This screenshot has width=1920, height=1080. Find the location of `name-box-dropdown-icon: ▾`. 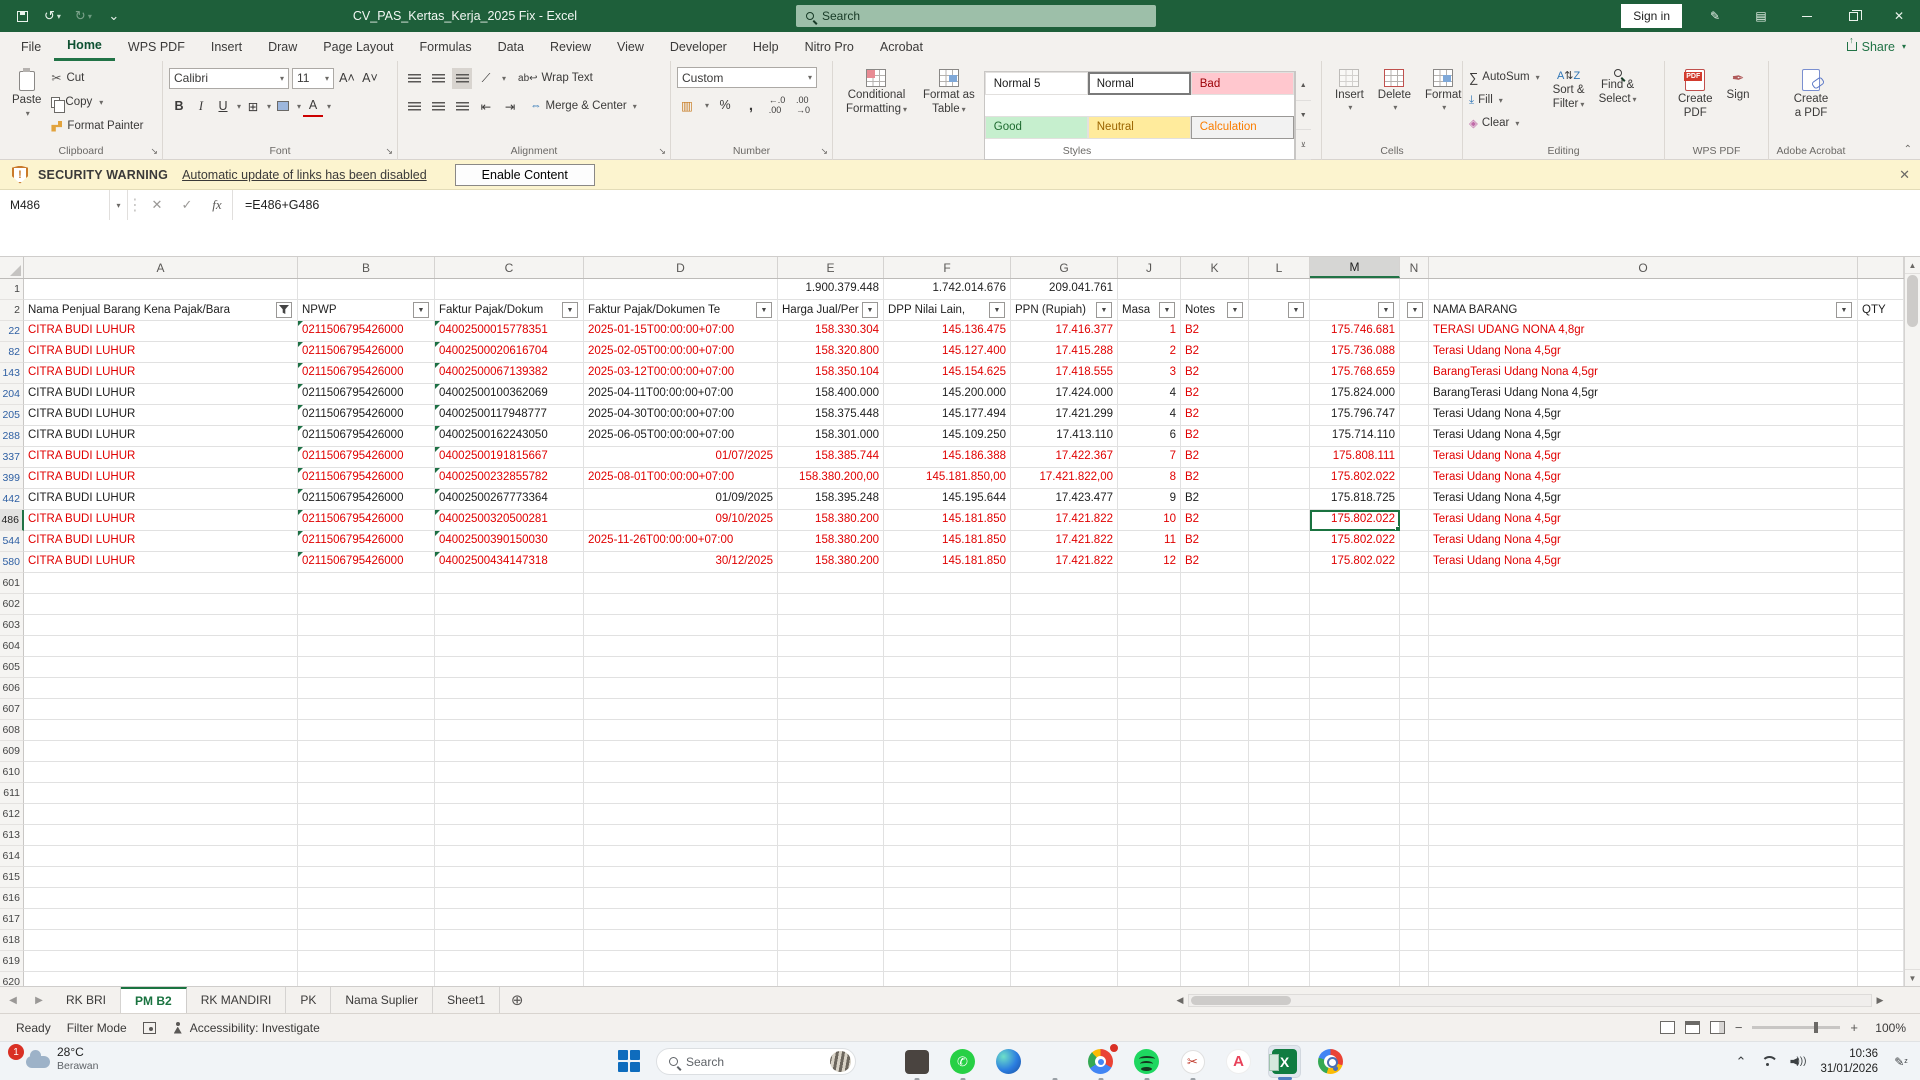

name-box-dropdown-icon: ▾ is located at coordinates (119, 205).